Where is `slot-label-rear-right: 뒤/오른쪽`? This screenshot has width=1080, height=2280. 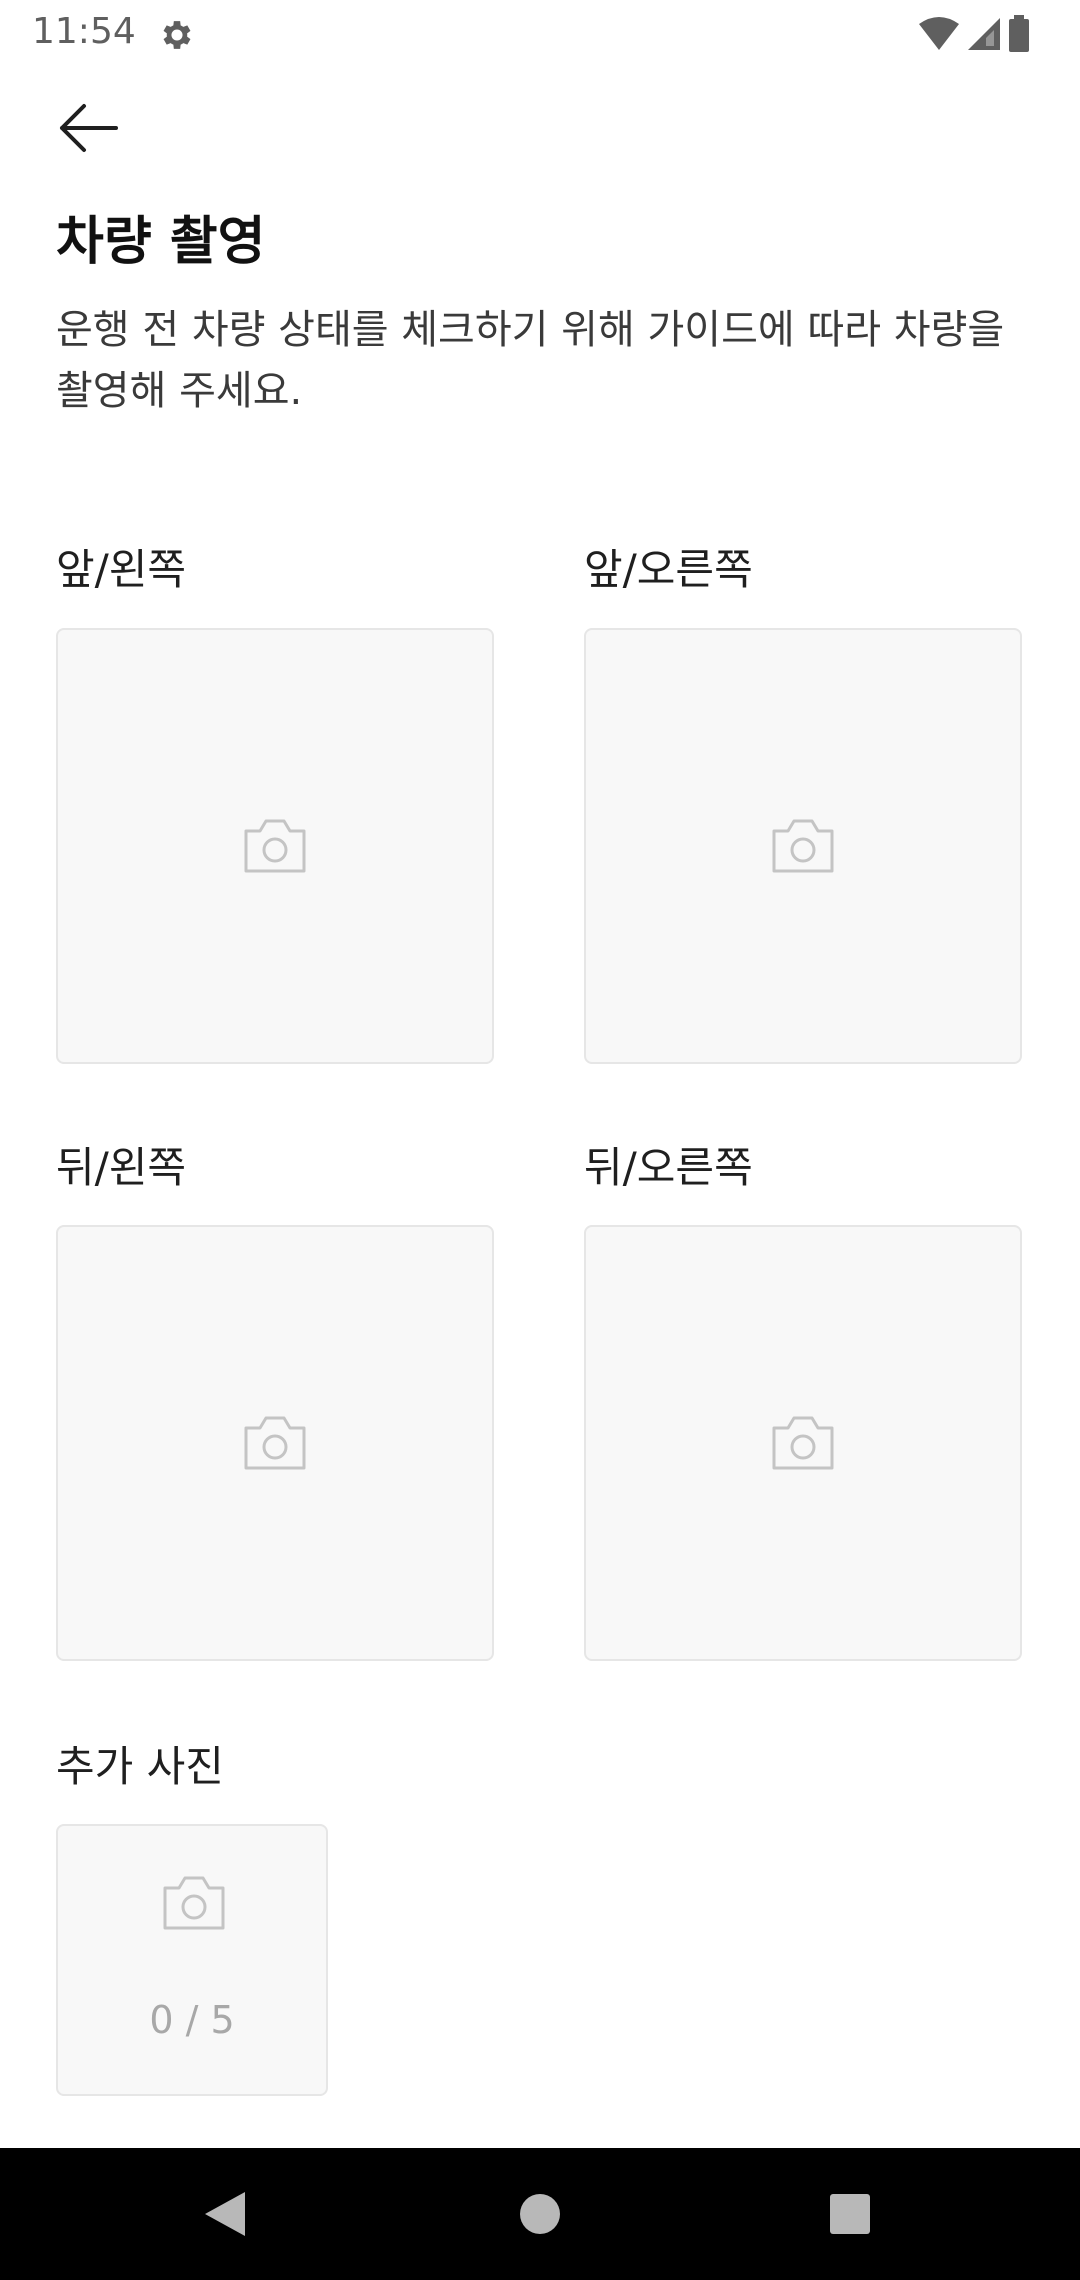 slot-label-rear-right: 뒤/오른쪽 is located at coordinates (668, 1167).